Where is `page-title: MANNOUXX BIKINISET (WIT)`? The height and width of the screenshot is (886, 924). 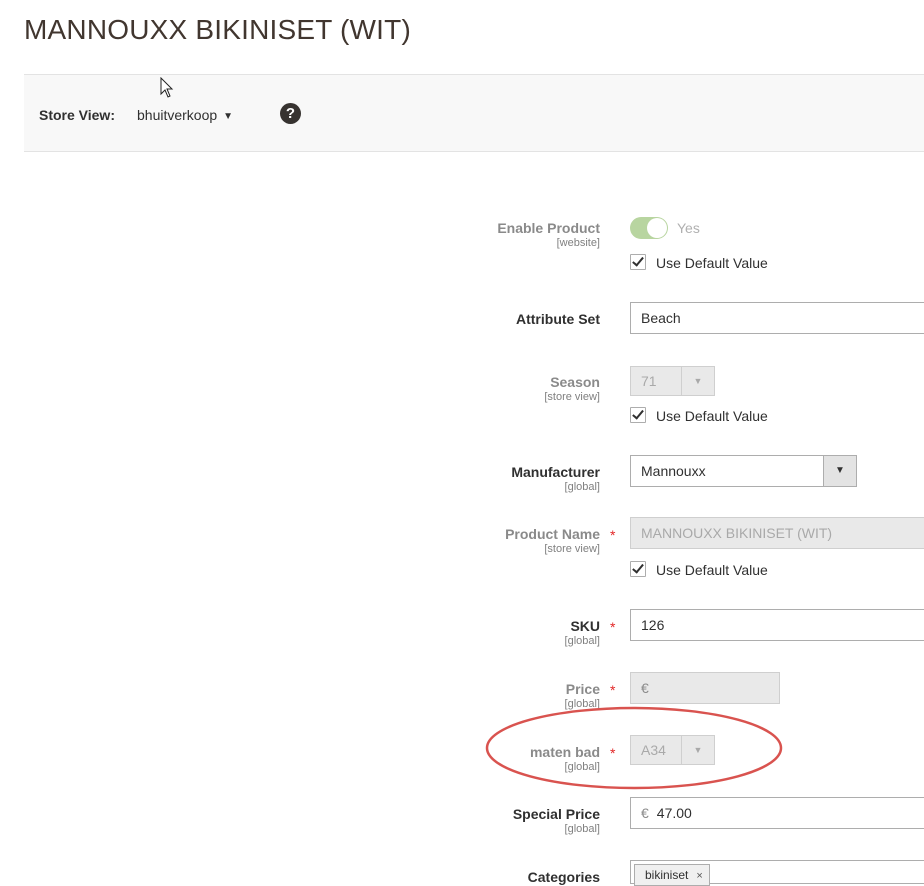
page-title: MANNOUXX BIKINISET (WIT) is located at coordinates (217, 29).